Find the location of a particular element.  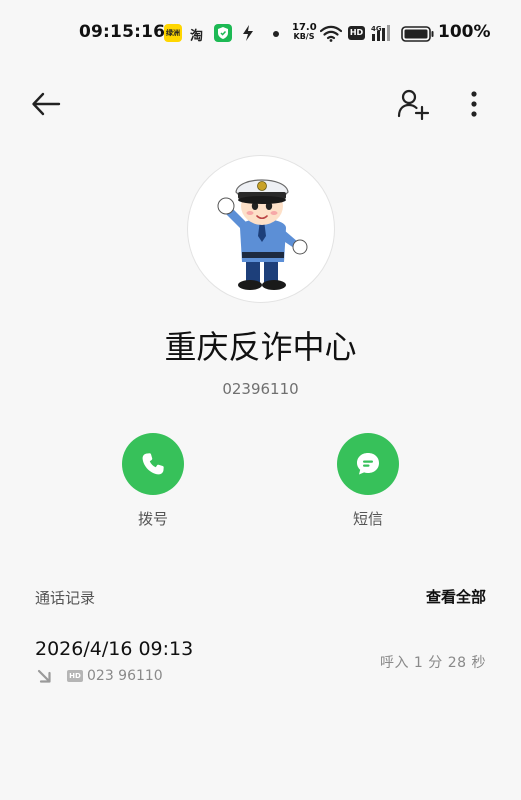

call-circle is located at coordinates (153, 464).